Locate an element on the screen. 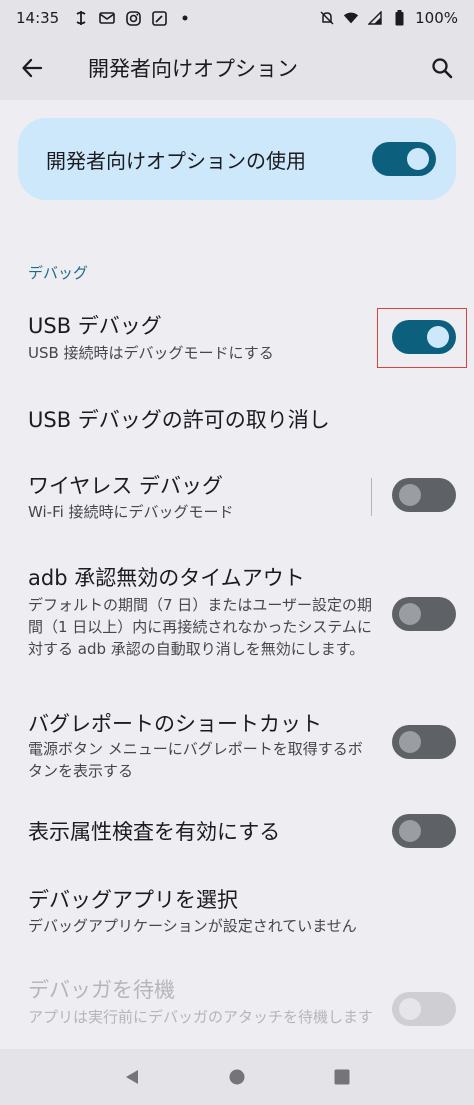 This screenshot has height=1105, width=474. vertical-divider is located at coordinates (371, 497).